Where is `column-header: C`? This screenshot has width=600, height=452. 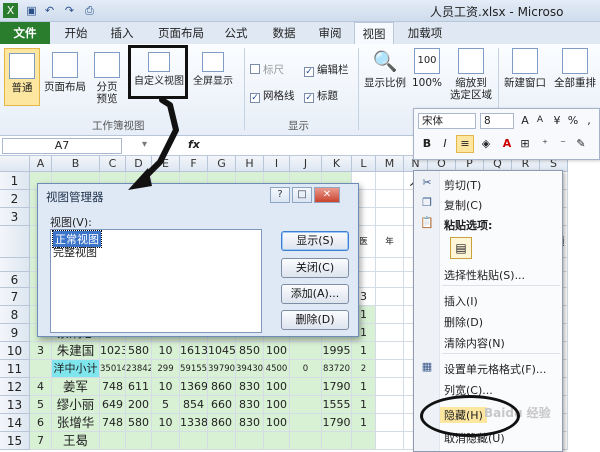
column-header: C is located at coordinates (113, 164).